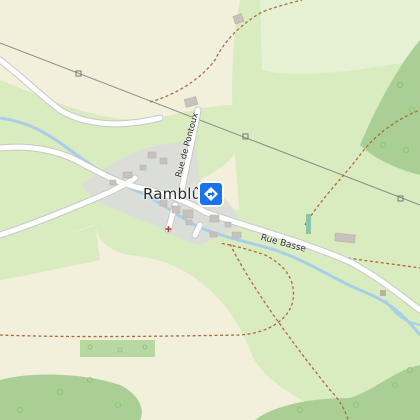 This screenshot has width=420, height=420. I want to click on directions-diamond-icon, so click(211, 194).